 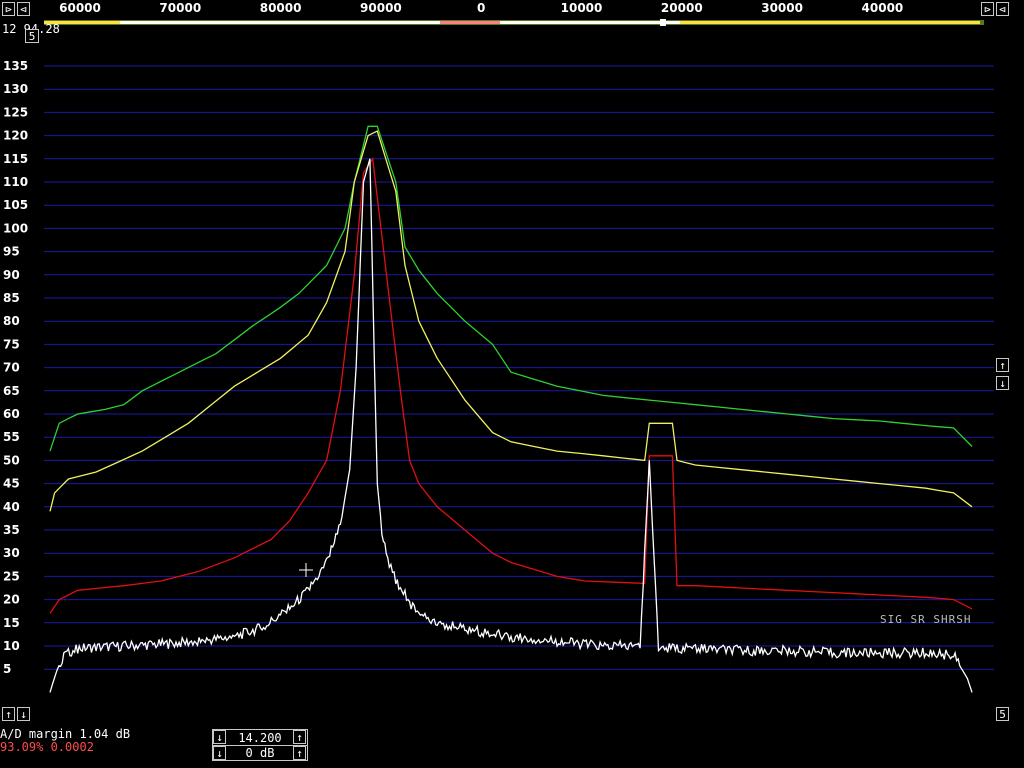 I want to click on y-tick-label: 60, so click(x=11, y=414).